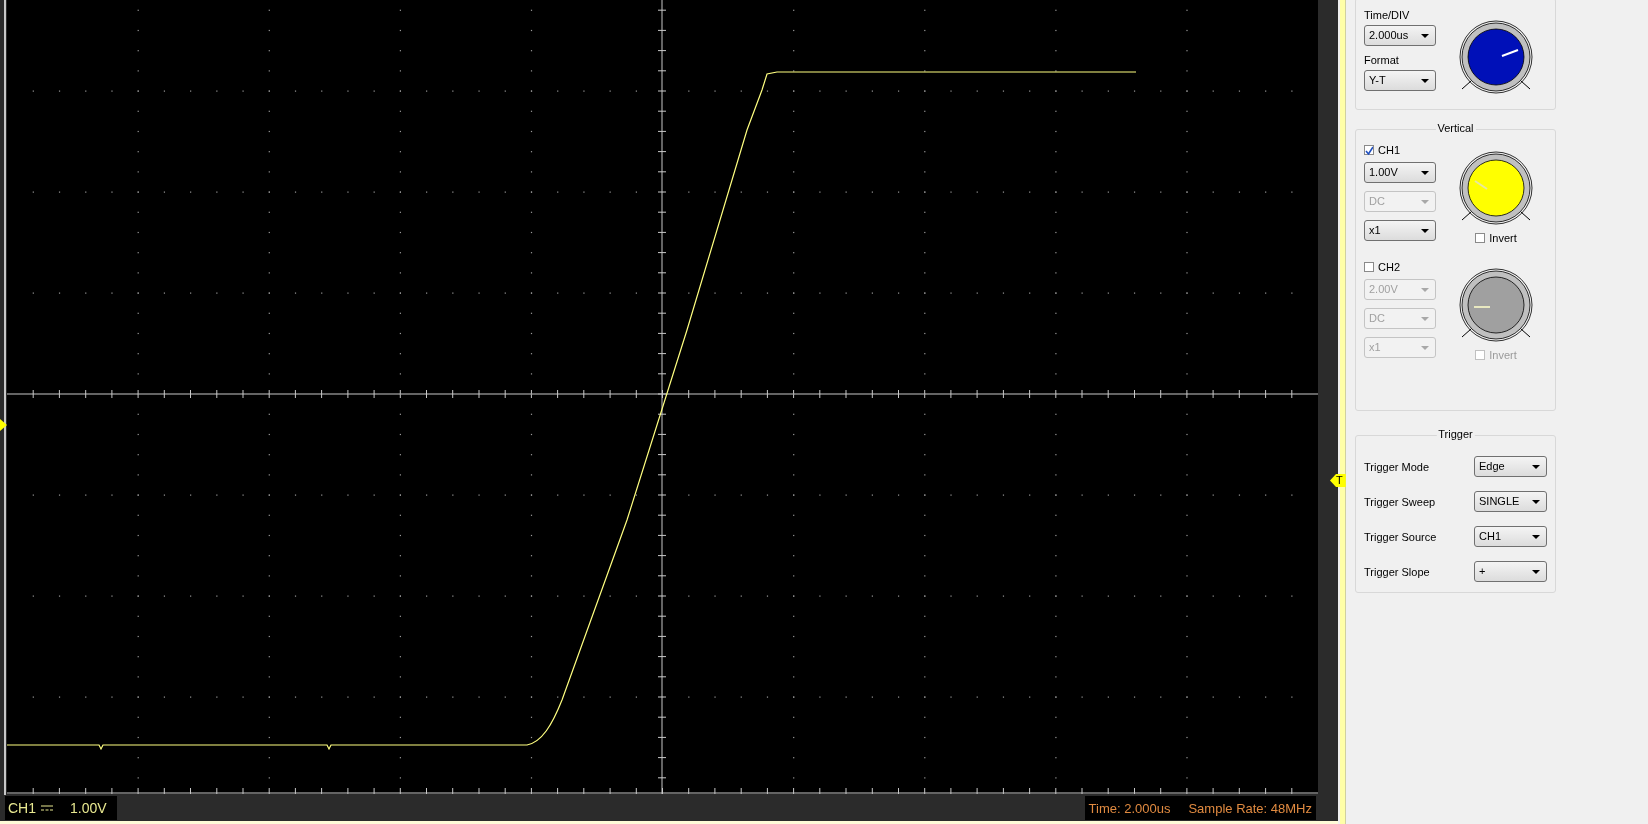 This screenshot has width=1648, height=824. Describe the element at coordinates (1400, 80) in the screenshot. I see `format-dropdown: Y-T` at that location.